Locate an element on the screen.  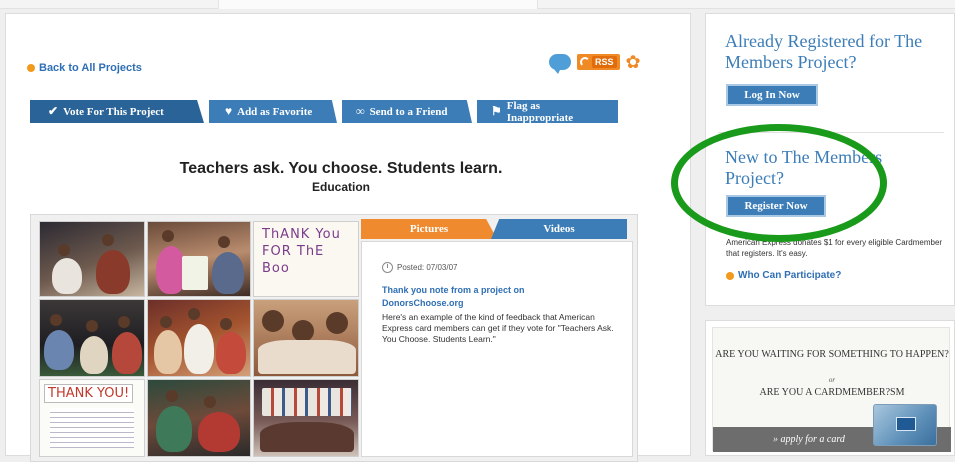
credit-card-image is located at coordinates (905, 425).